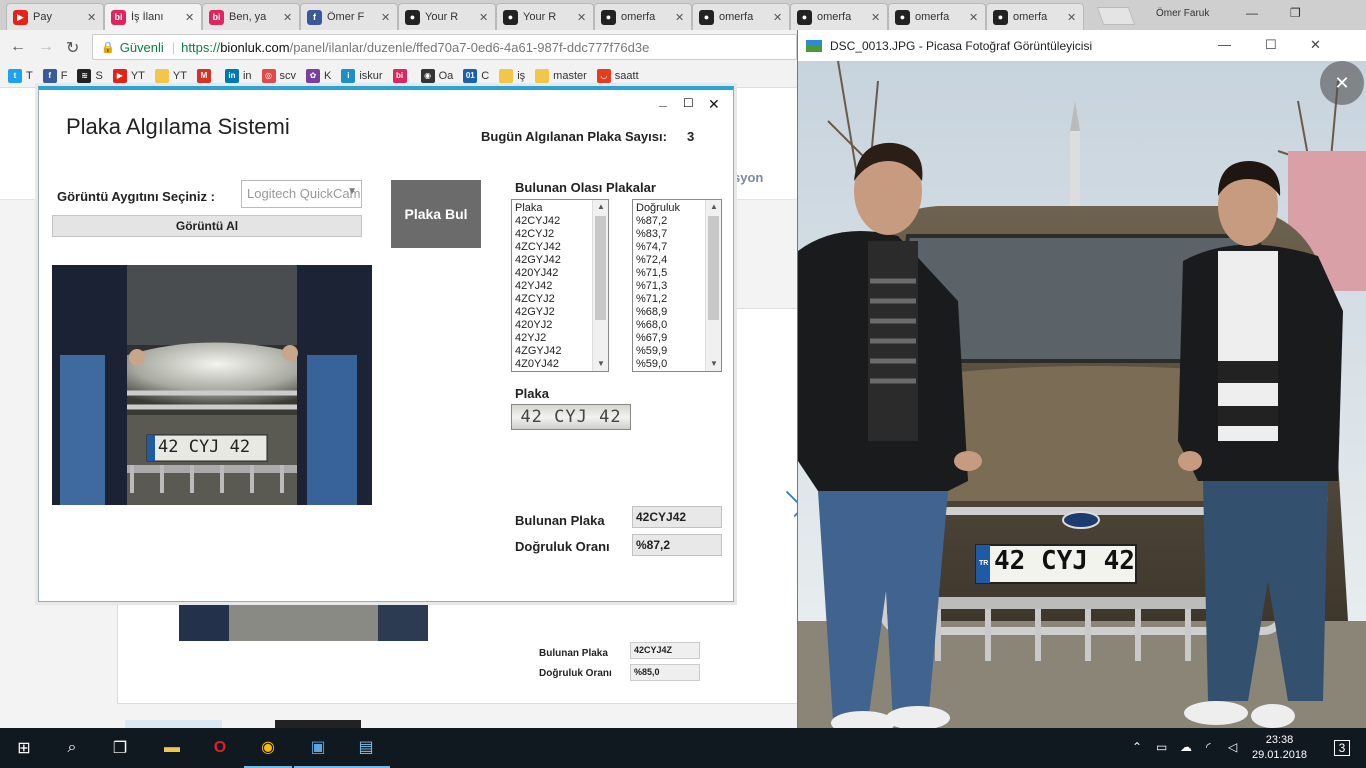 The width and height of the screenshot is (1366, 768). Describe the element at coordinates (658, 273) in the screenshot. I see `list-item: %71,5` at that location.